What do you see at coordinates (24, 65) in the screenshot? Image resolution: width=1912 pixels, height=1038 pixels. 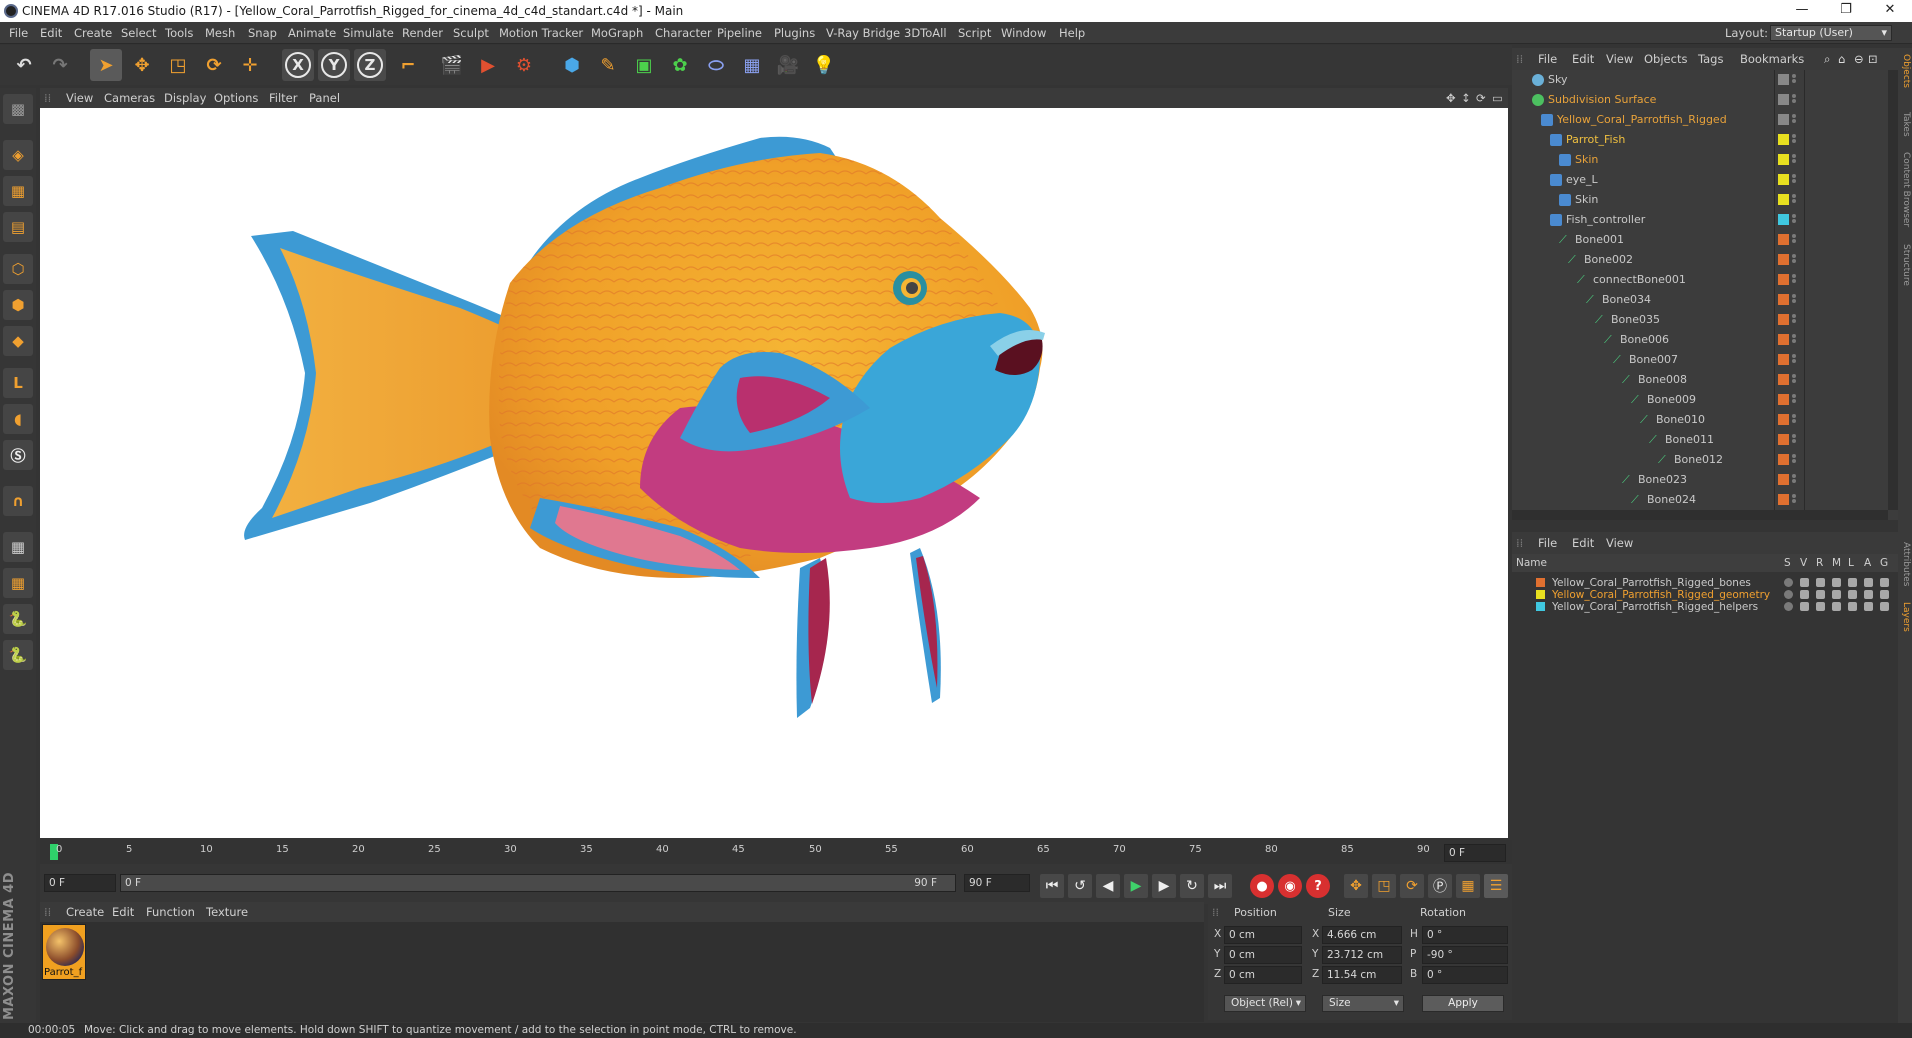 I see `undo-button: ↶` at bounding box center [24, 65].